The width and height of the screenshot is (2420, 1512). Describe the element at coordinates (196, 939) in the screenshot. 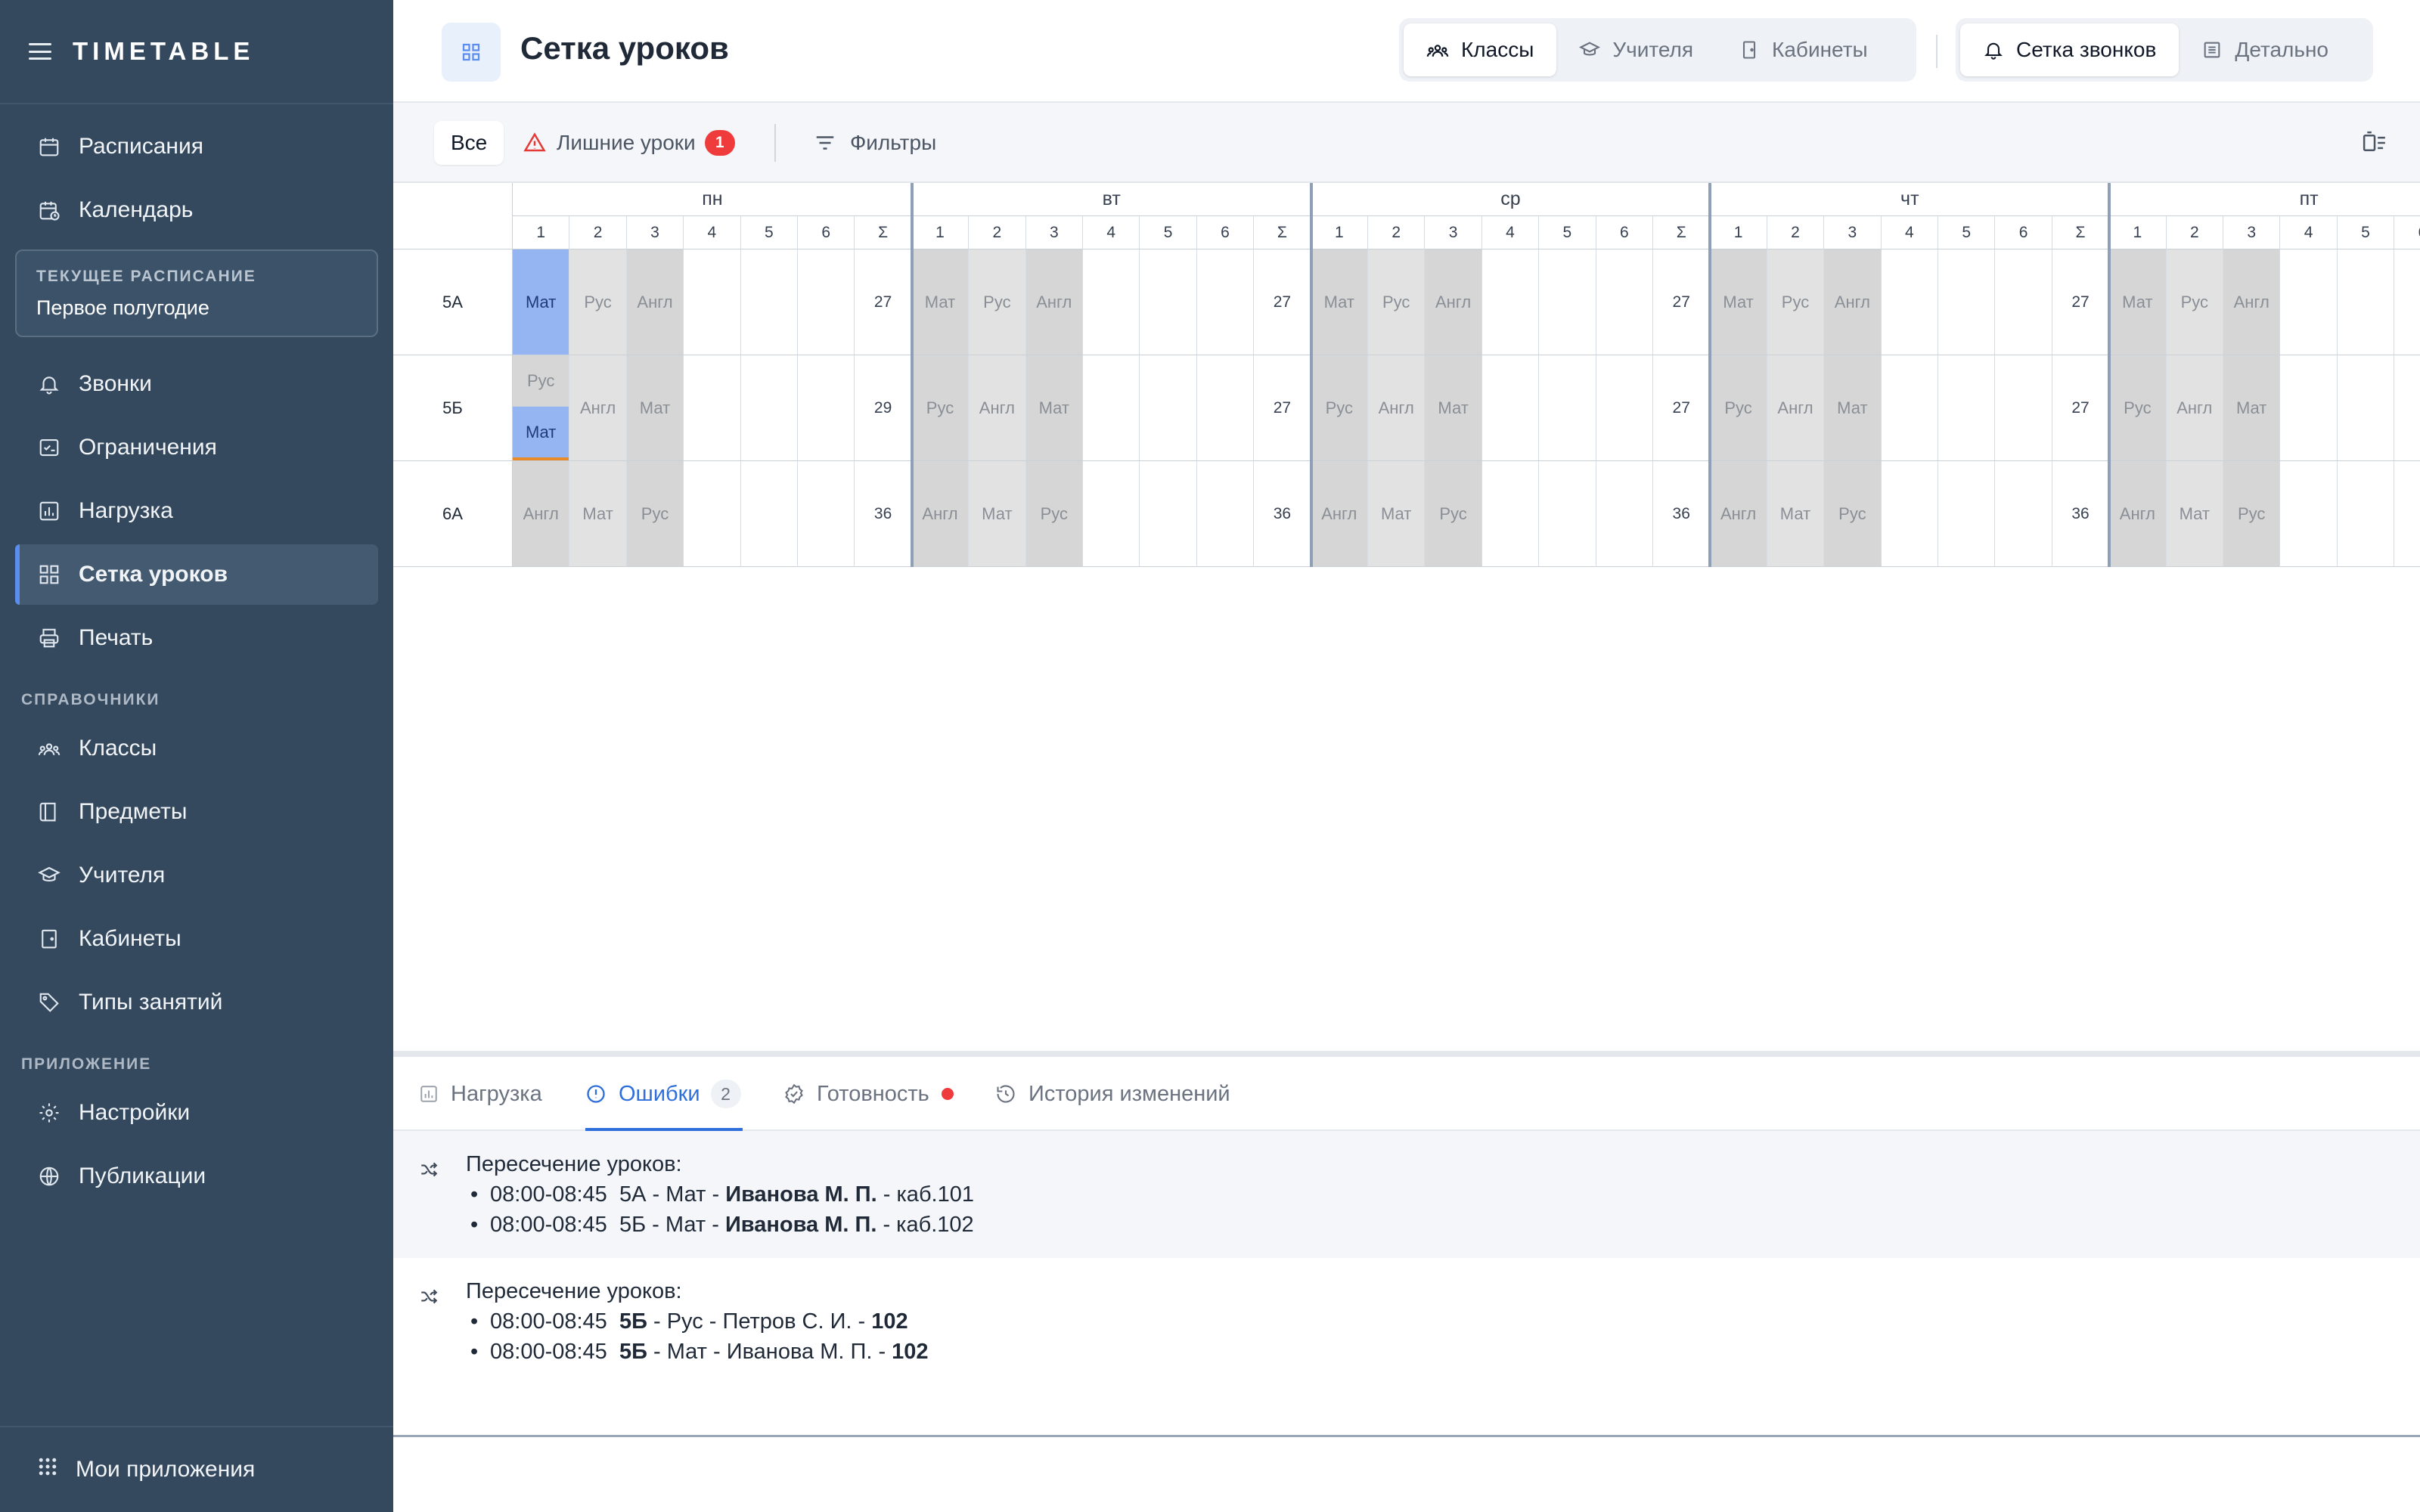

I see `sidebar-item-rooms: Кабинеты` at that location.